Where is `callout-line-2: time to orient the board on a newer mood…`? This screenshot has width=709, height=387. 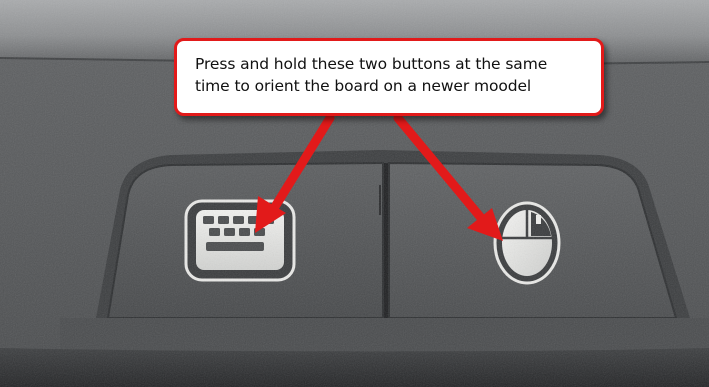
callout-line-2: time to orient the board on a newer mood… is located at coordinates (363, 86).